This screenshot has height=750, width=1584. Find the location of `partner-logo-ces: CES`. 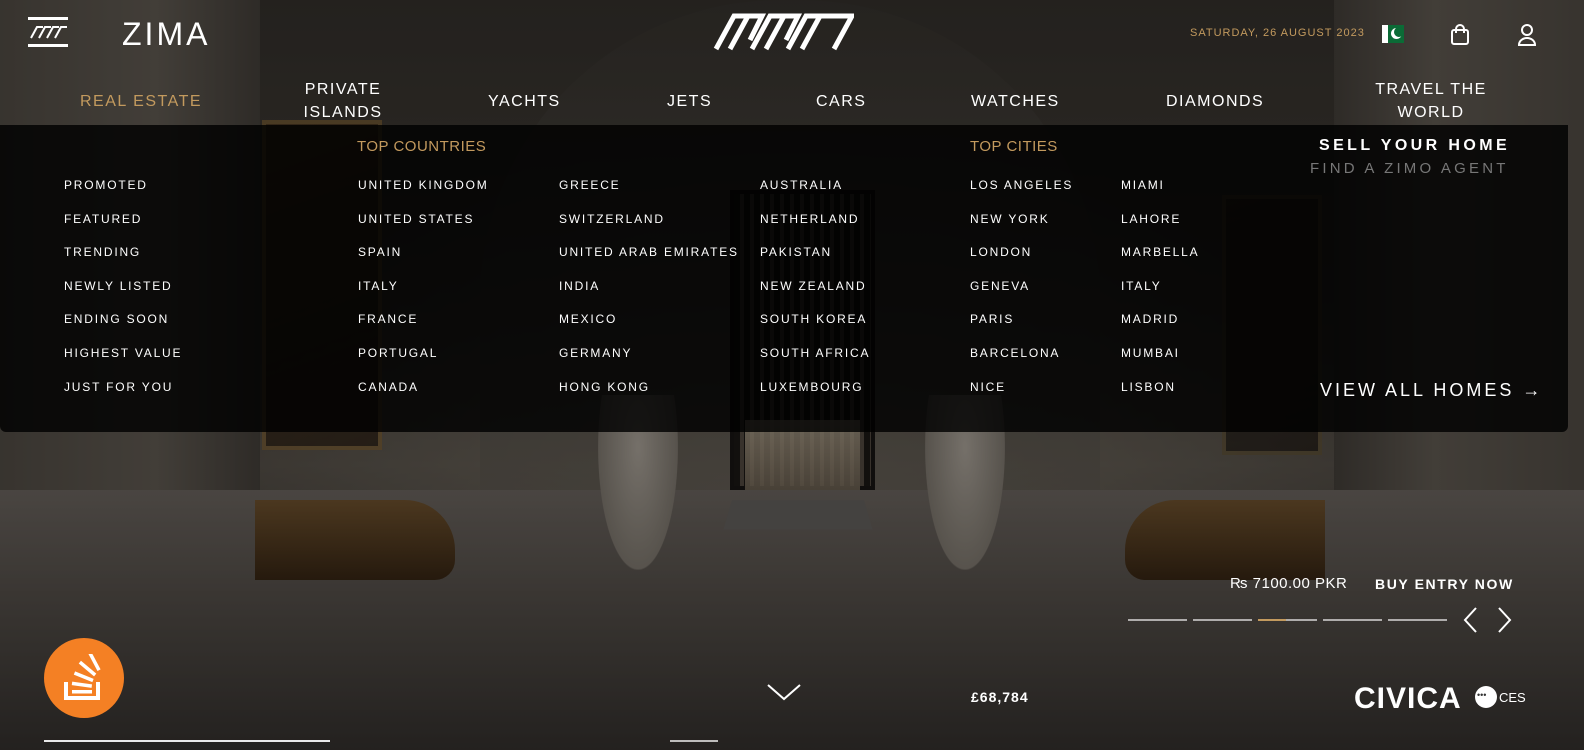

partner-logo-ces: CES is located at coordinates (1500, 697).